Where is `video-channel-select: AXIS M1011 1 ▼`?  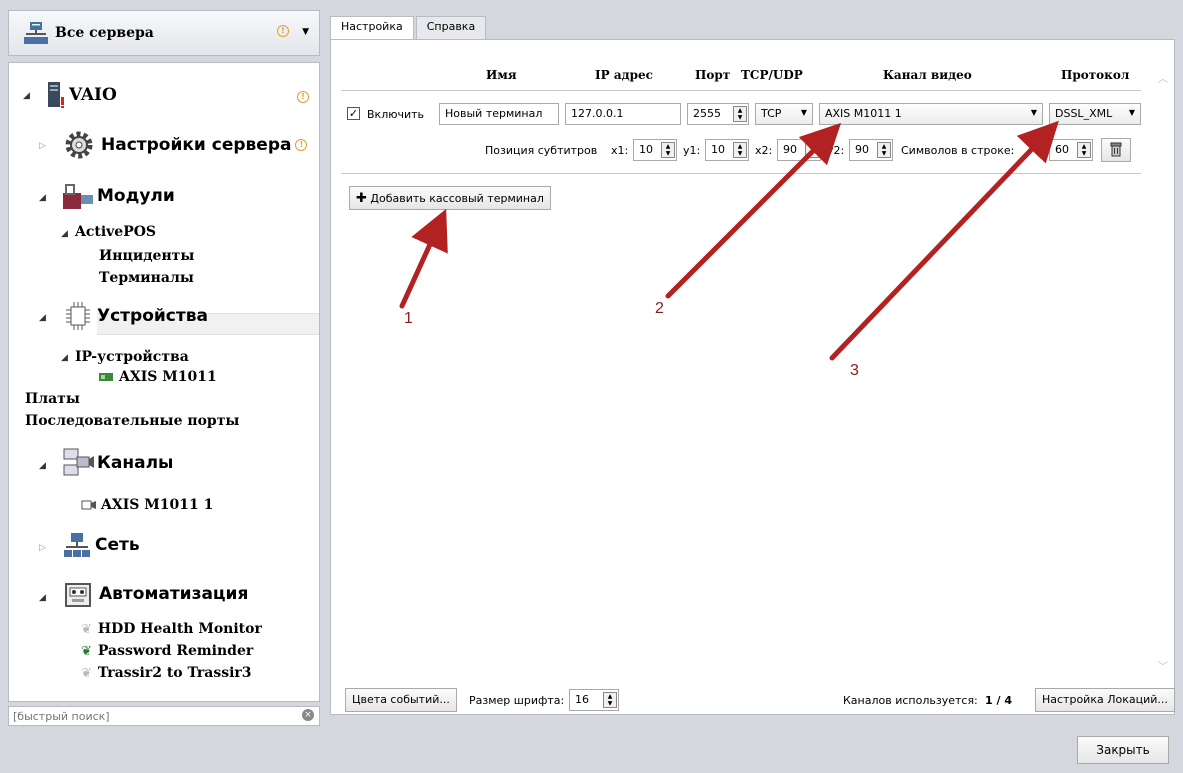
video-channel-select: AXIS M1011 1 ▼ is located at coordinates (931, 114).